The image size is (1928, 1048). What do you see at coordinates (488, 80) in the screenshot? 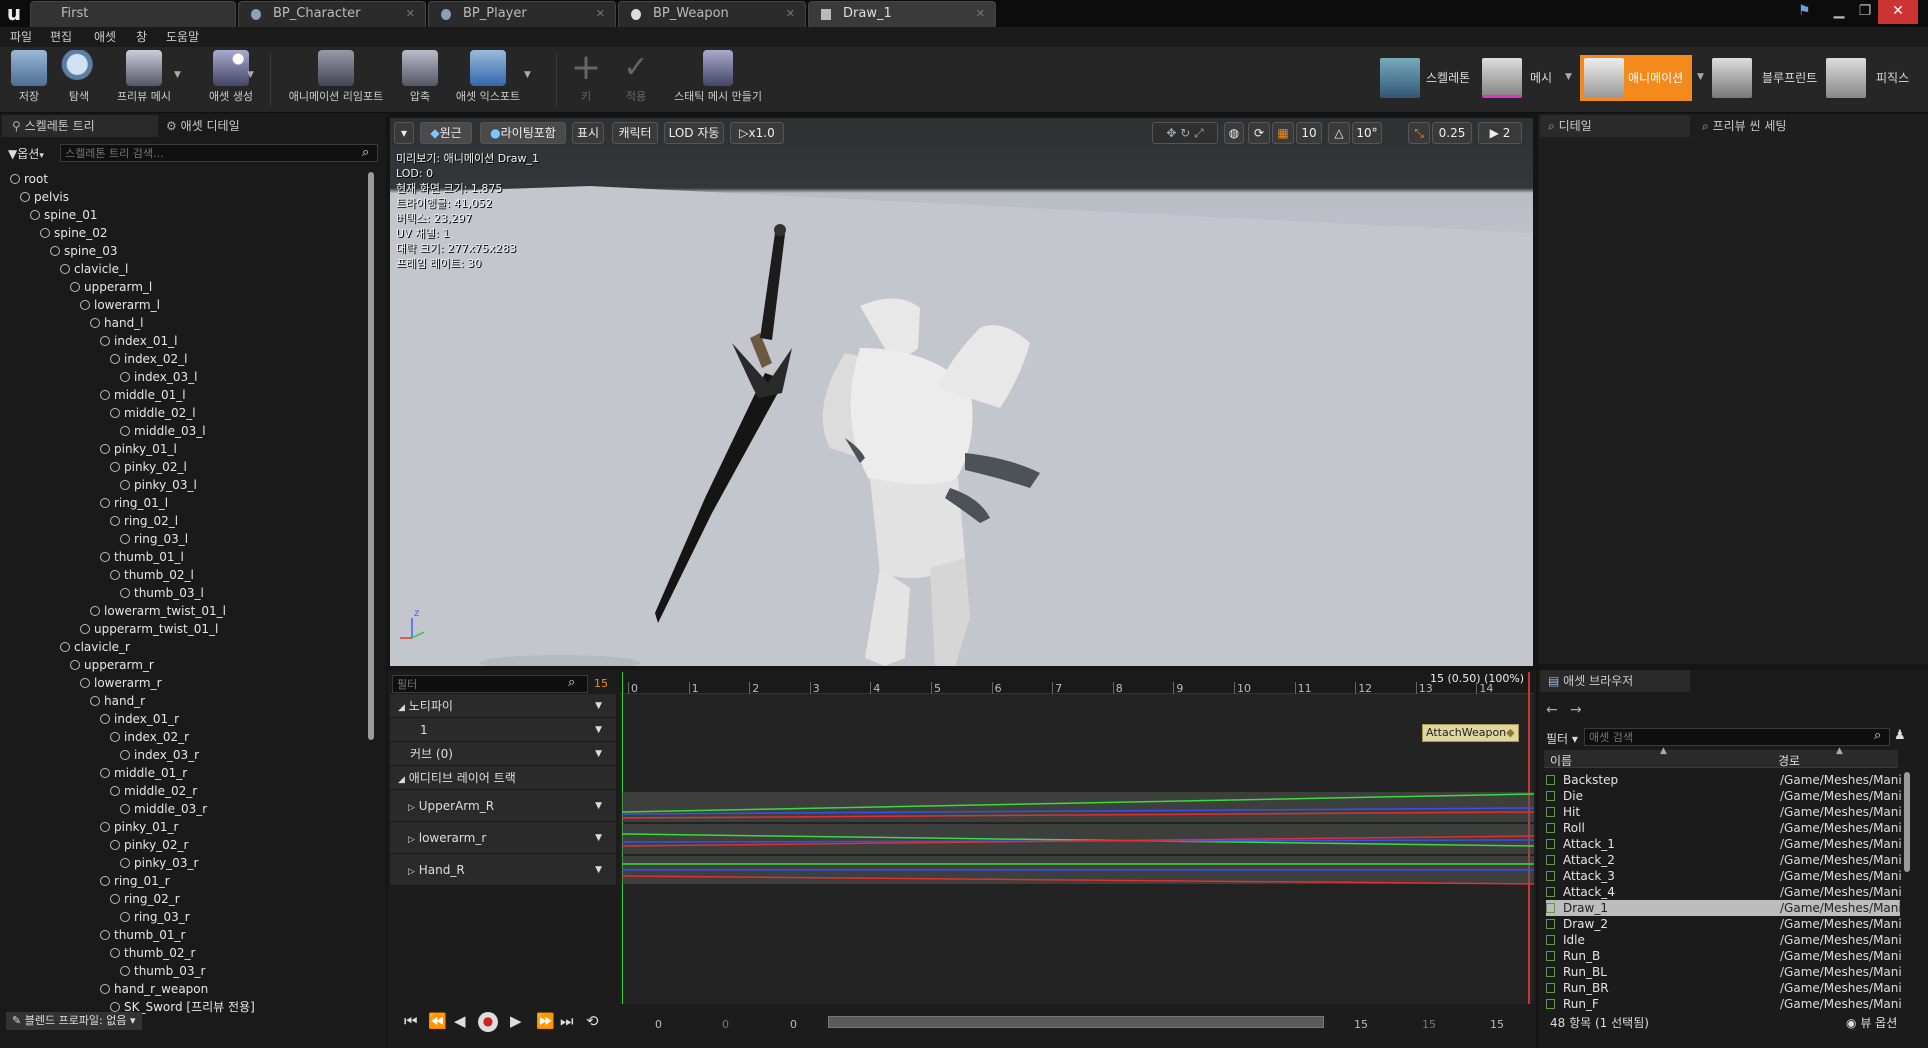
I see `export-asset-button: 애셋 익스포트` at bounding box center [488, 80].